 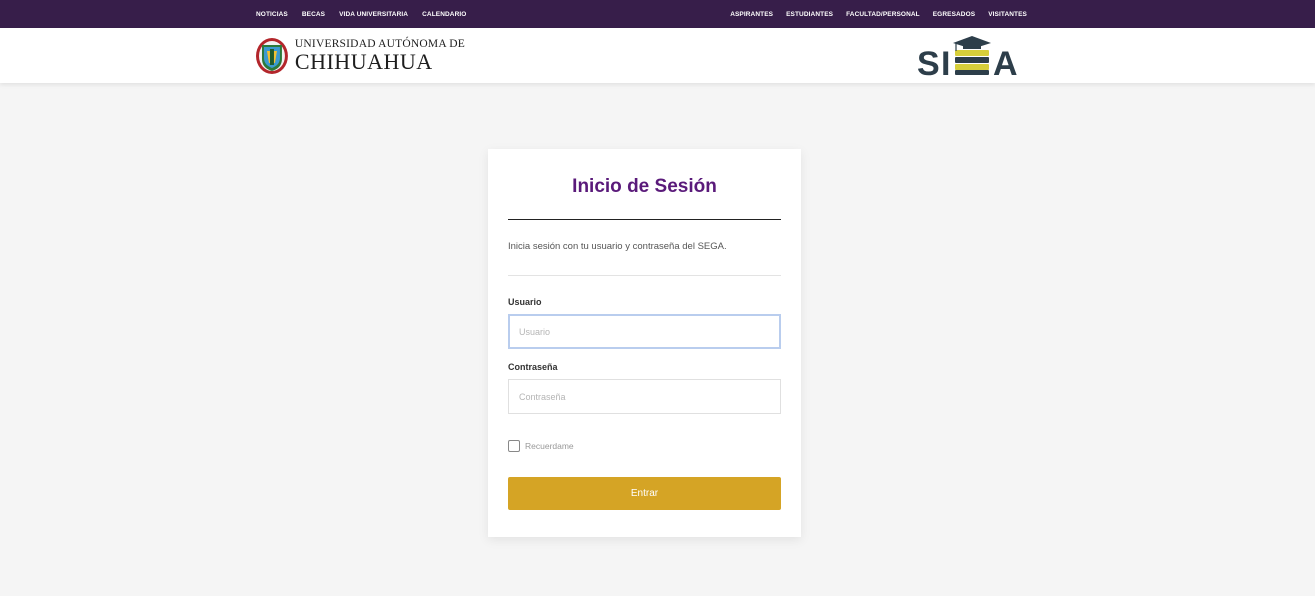 What do you see at coordinates (644, 493) in the screenshot?
I see `login-submit-button: Entrar` at bounding box center [644, 493].